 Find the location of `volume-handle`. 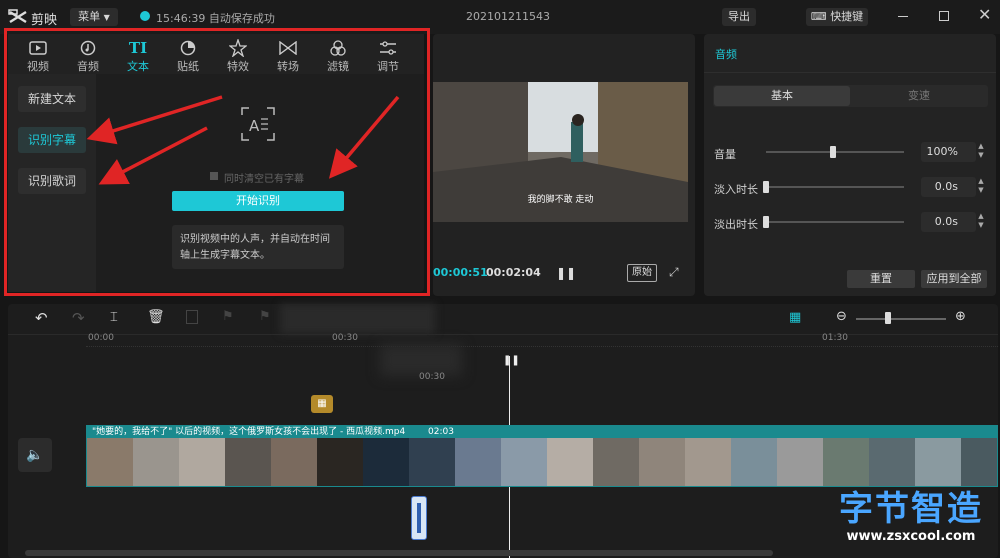

volume-handle is located at coordinates (833, 152).